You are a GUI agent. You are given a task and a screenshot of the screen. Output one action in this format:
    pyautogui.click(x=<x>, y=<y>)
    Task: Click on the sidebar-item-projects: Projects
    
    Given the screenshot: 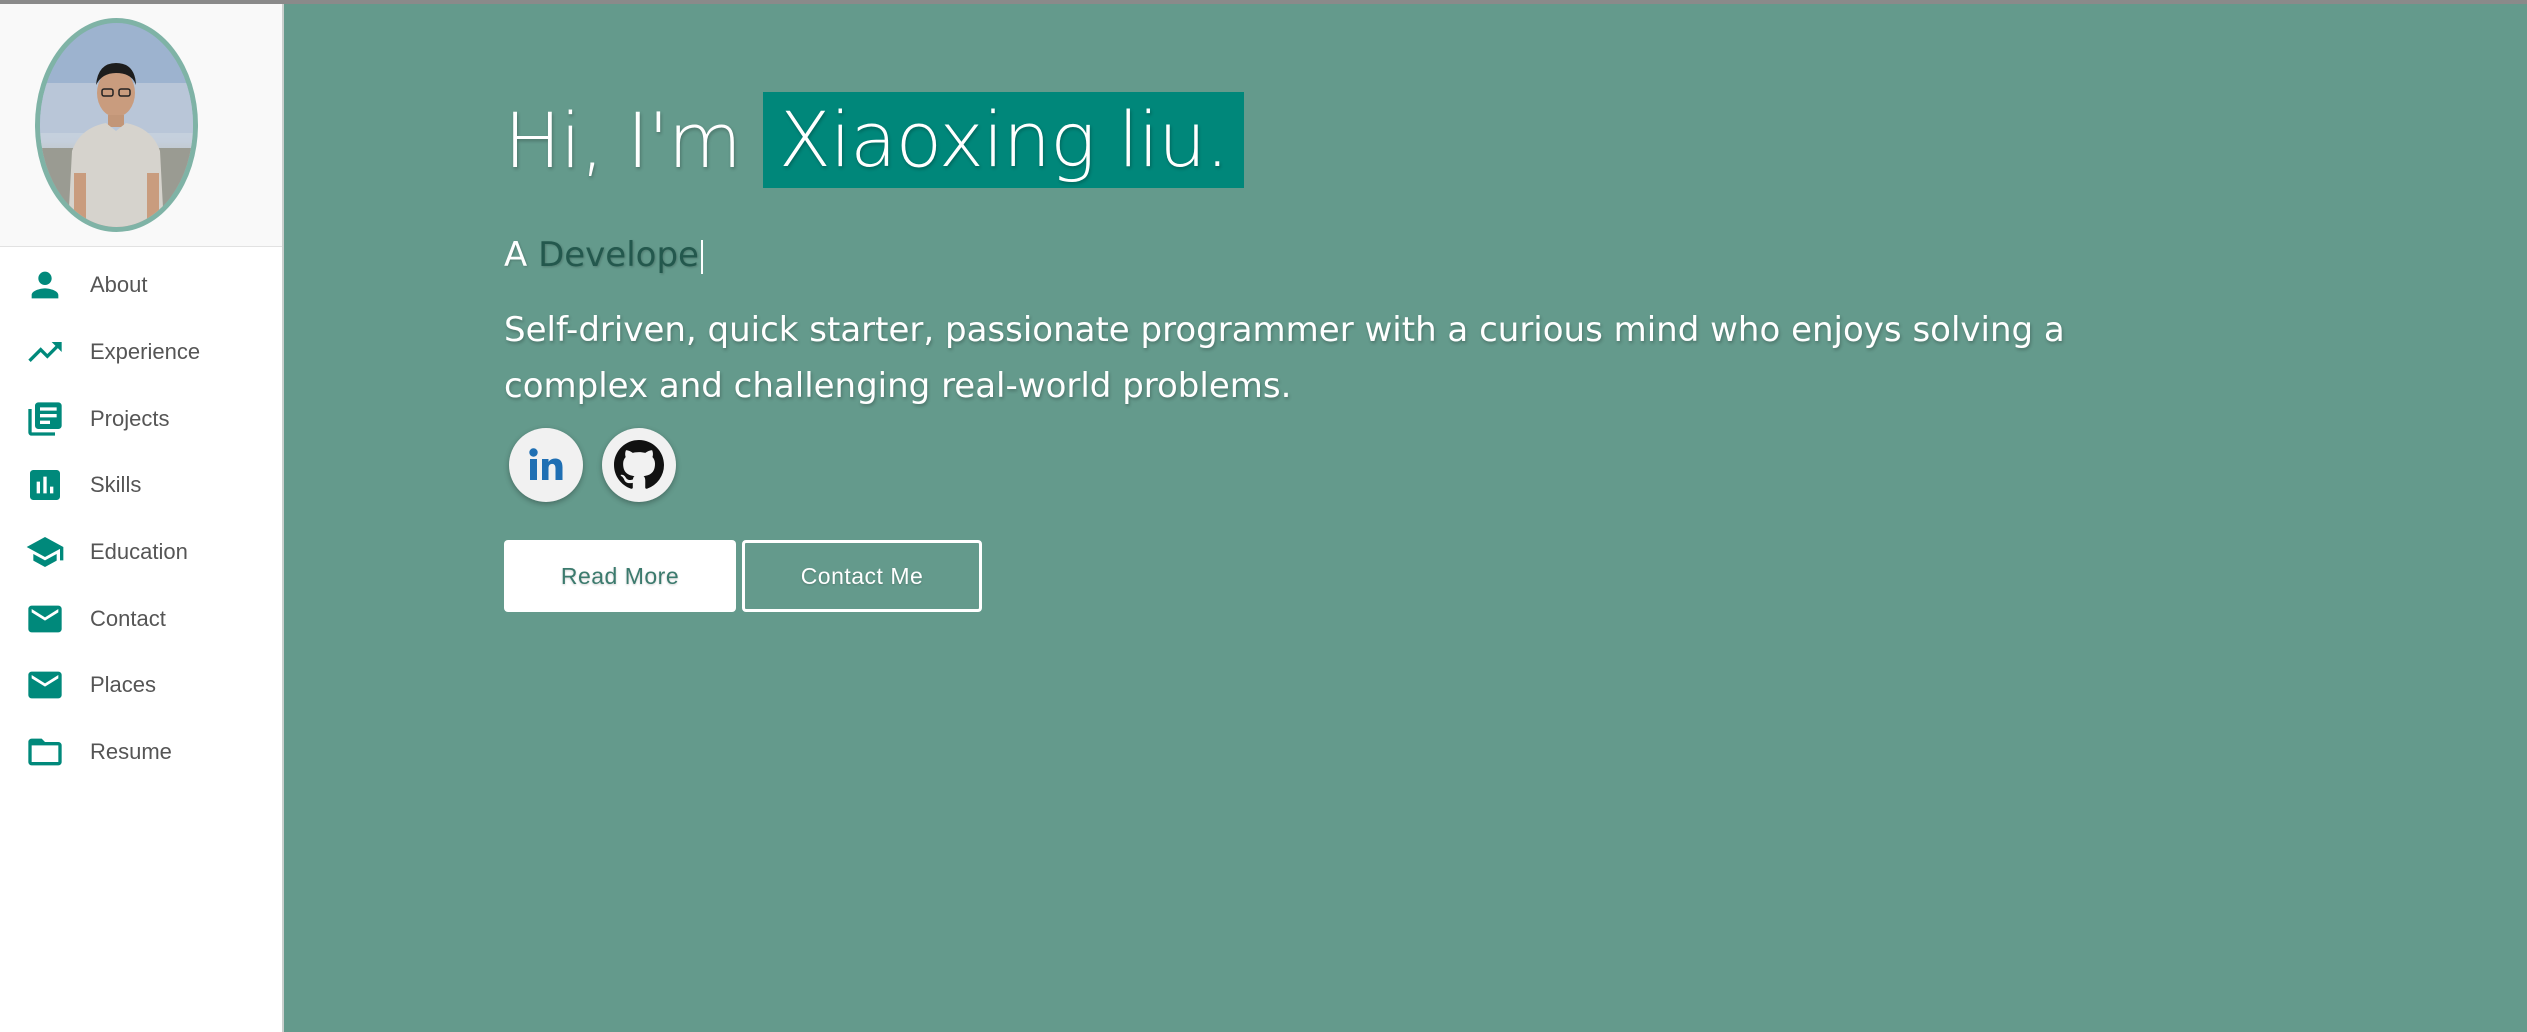 What is the action you would take?
    pyautogui.click(x=141, y=418)
    